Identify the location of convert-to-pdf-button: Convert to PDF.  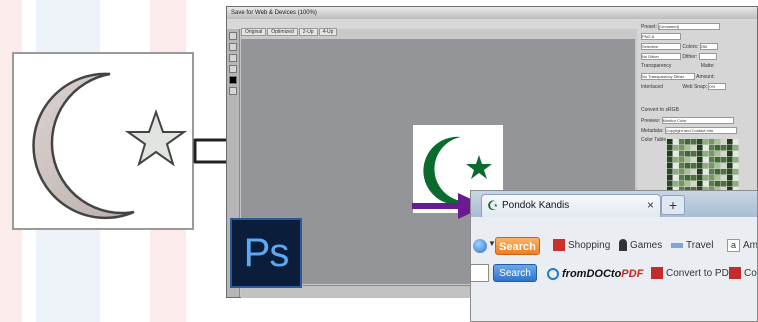
(693, 274).